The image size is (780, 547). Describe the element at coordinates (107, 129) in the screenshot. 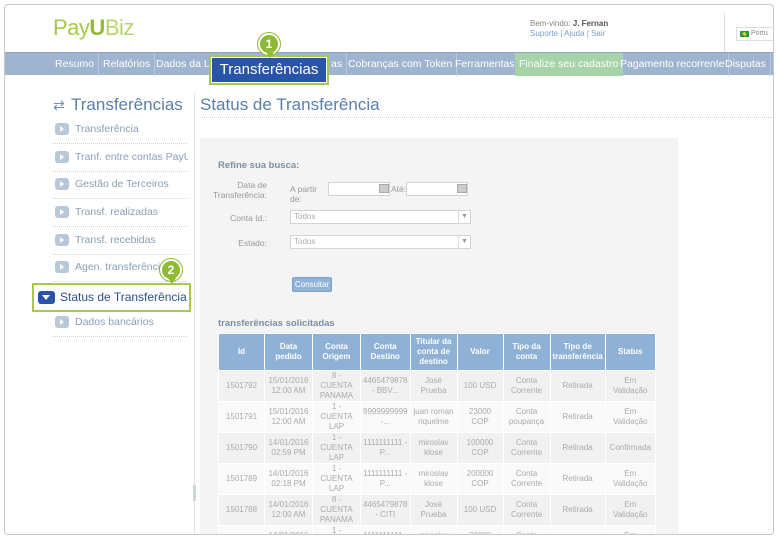

I see `sidebar-item-label: Transferência` at that location.